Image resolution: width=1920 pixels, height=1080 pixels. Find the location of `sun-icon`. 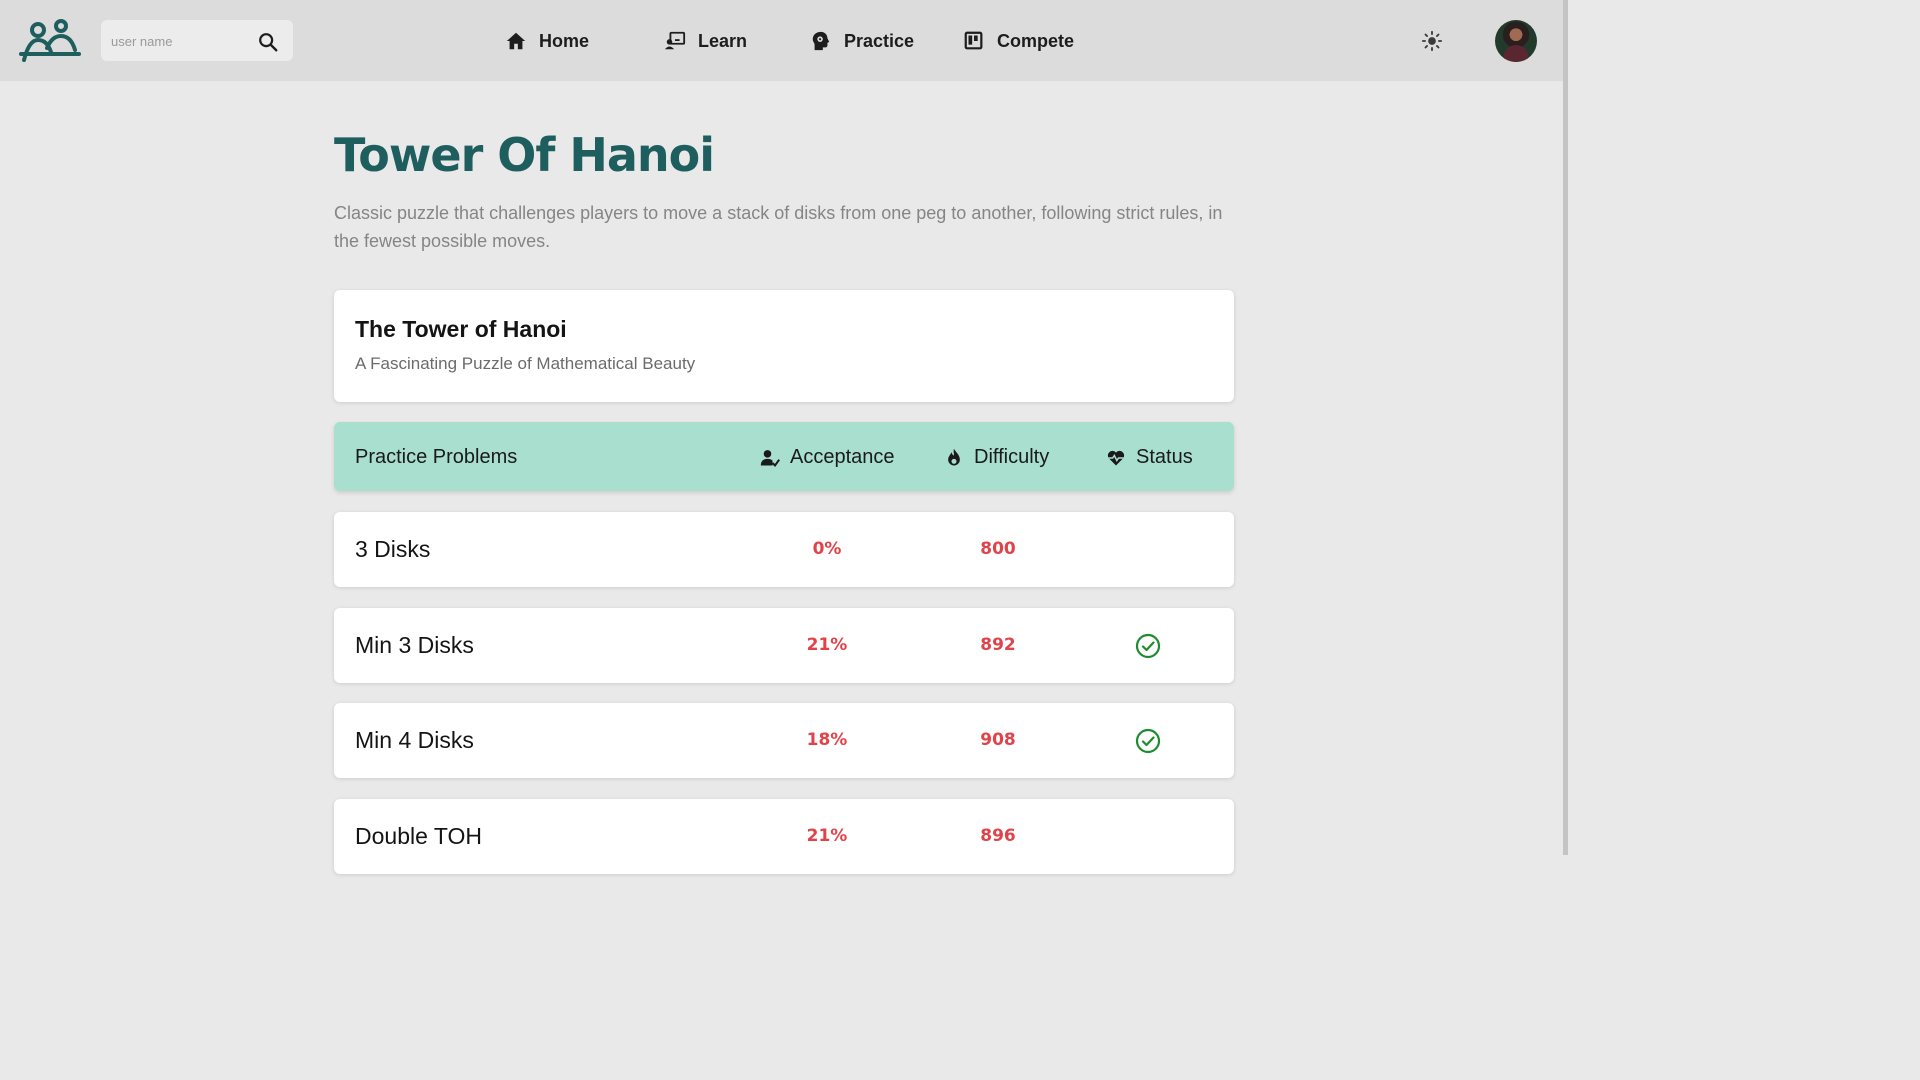

sun-icon is located at coordinates (1432, 41).